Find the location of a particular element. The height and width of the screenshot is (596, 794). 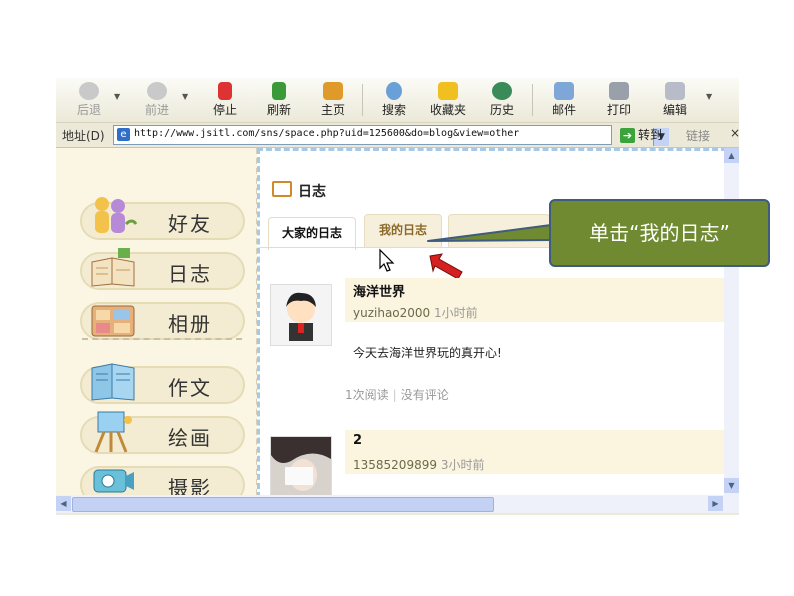

entry-meta: yuzihao2000 1小时前 is located at coordinates (415, 312).